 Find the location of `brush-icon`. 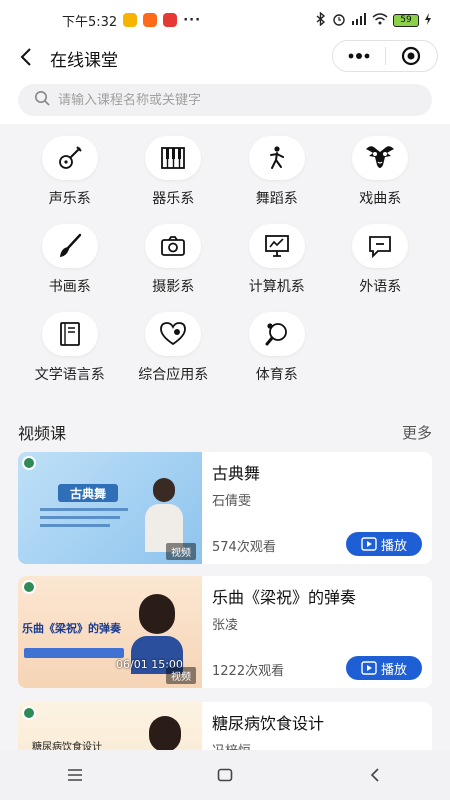

brush-icon is located at coordinates (70, 245).